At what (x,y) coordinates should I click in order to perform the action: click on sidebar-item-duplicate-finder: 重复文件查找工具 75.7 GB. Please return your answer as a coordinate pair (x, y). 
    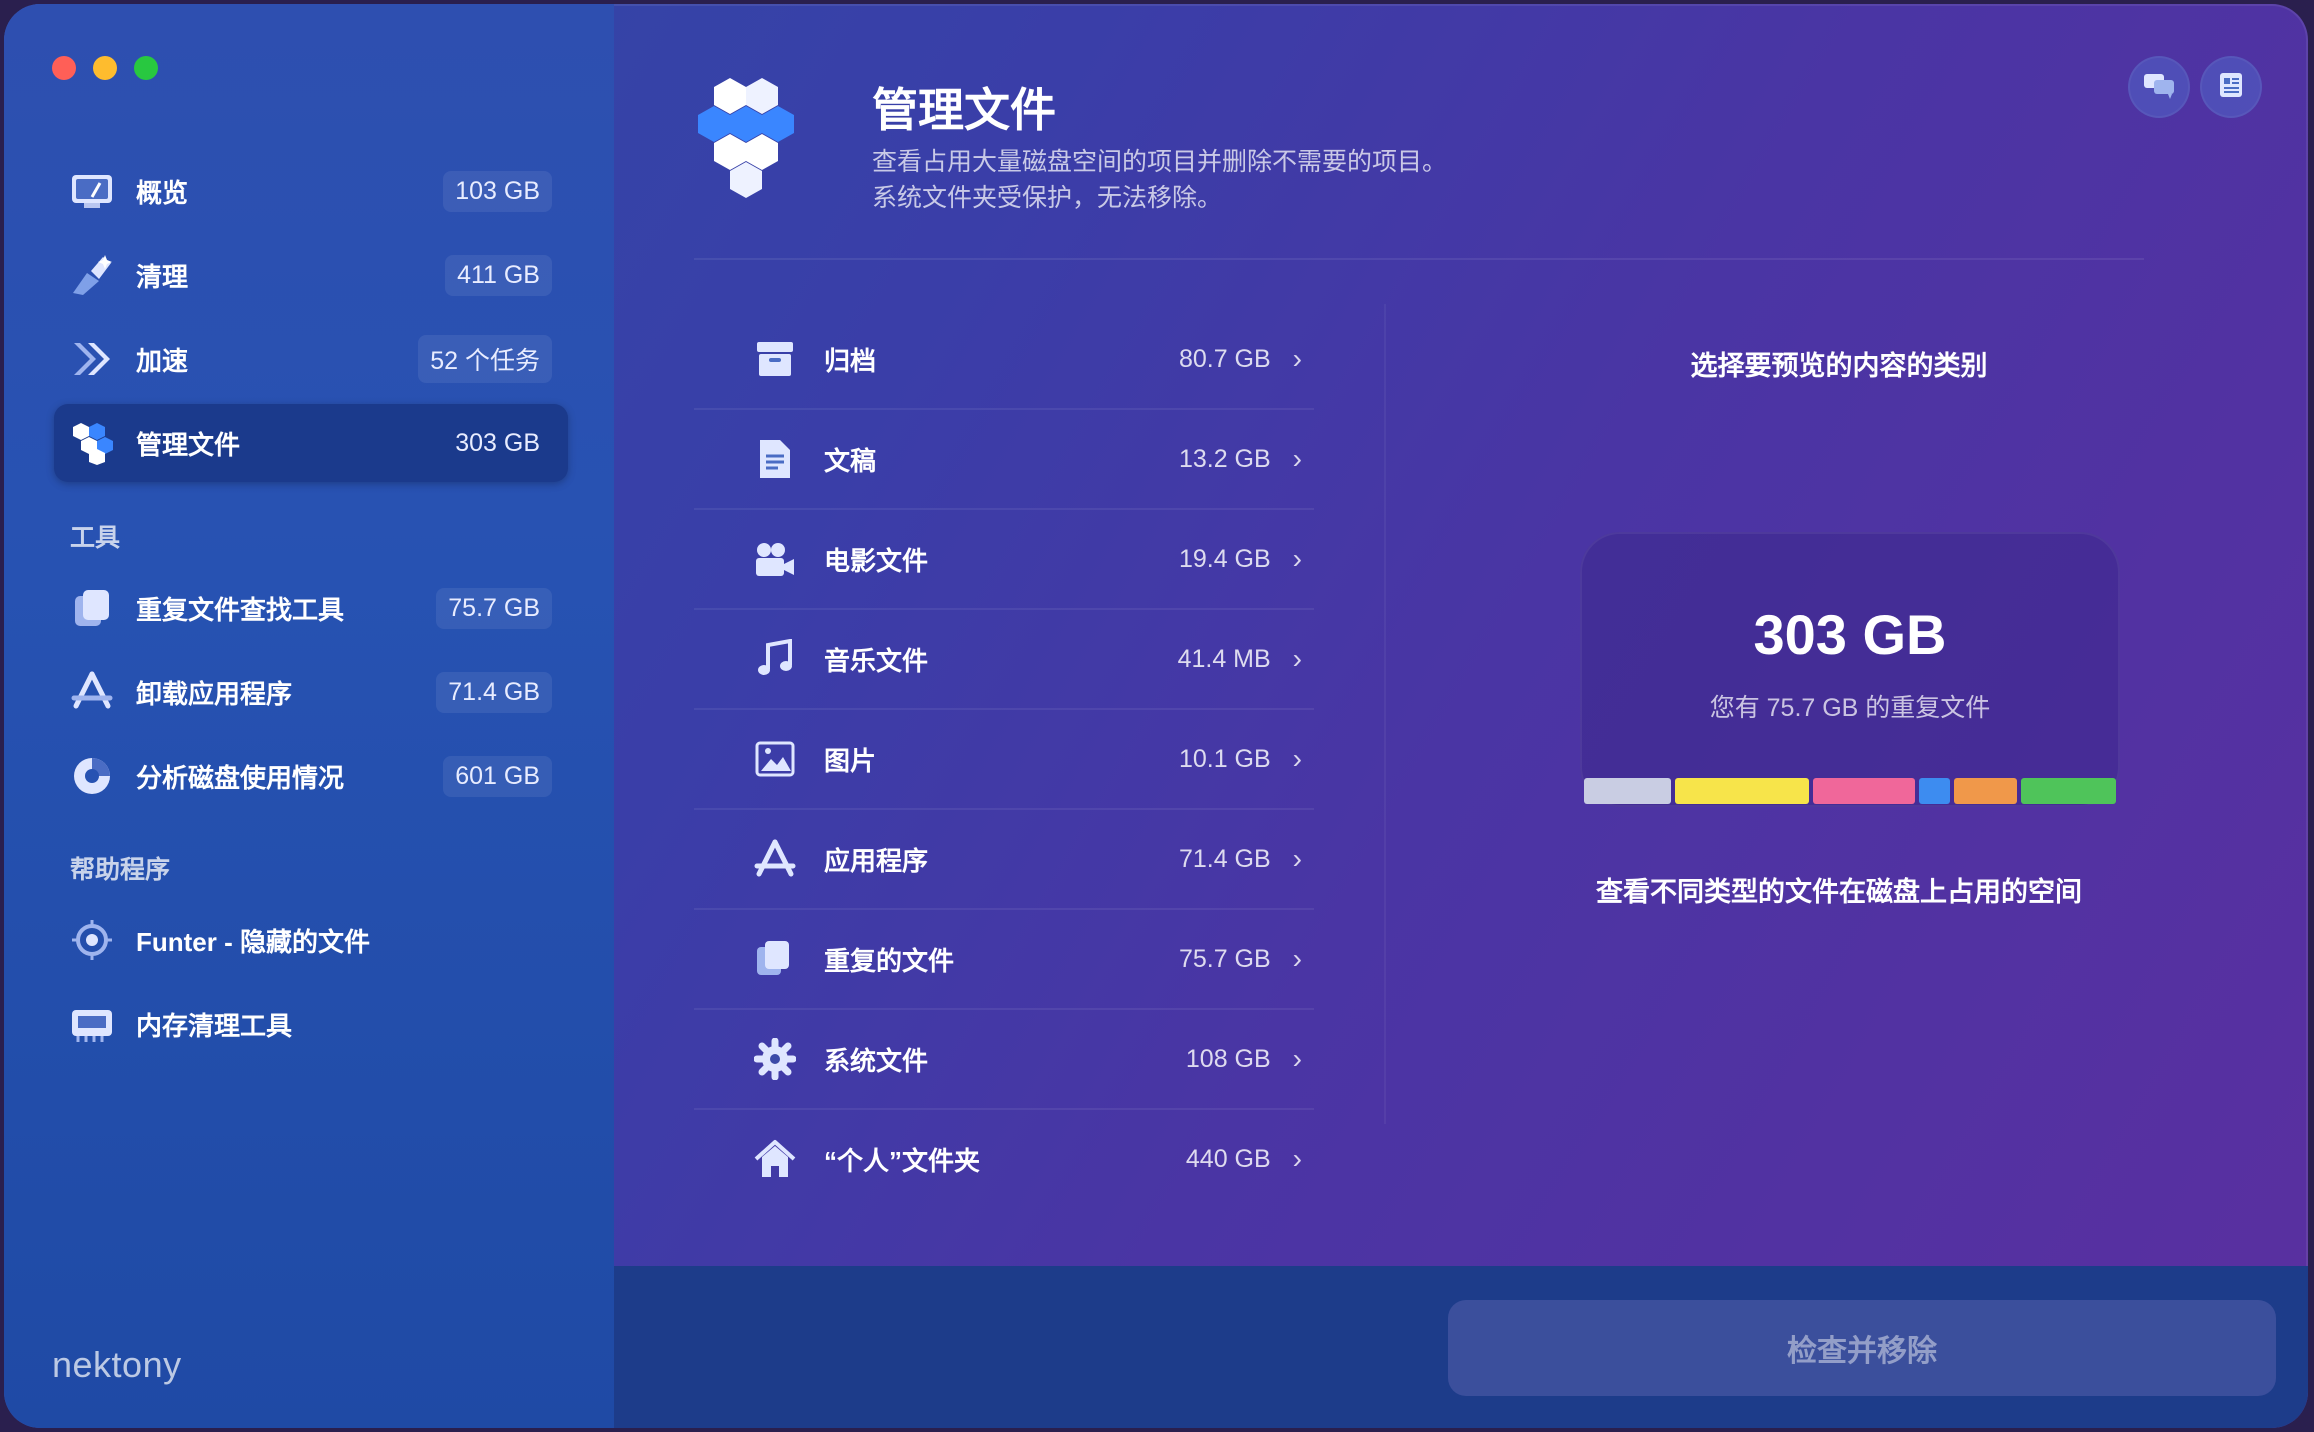
    Looking at the image, I should click on (311, 608).